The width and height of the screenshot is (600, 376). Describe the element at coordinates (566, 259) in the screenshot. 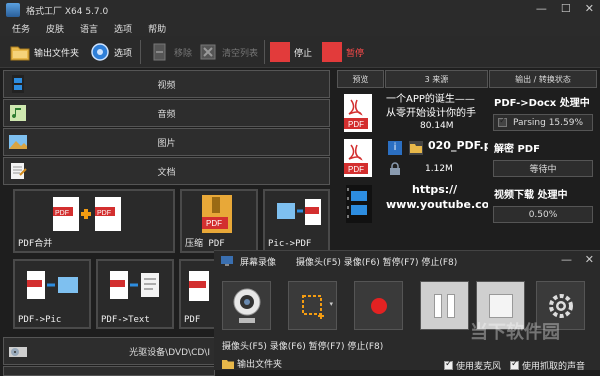

I see `recorder-minimize-button: —` at that location.